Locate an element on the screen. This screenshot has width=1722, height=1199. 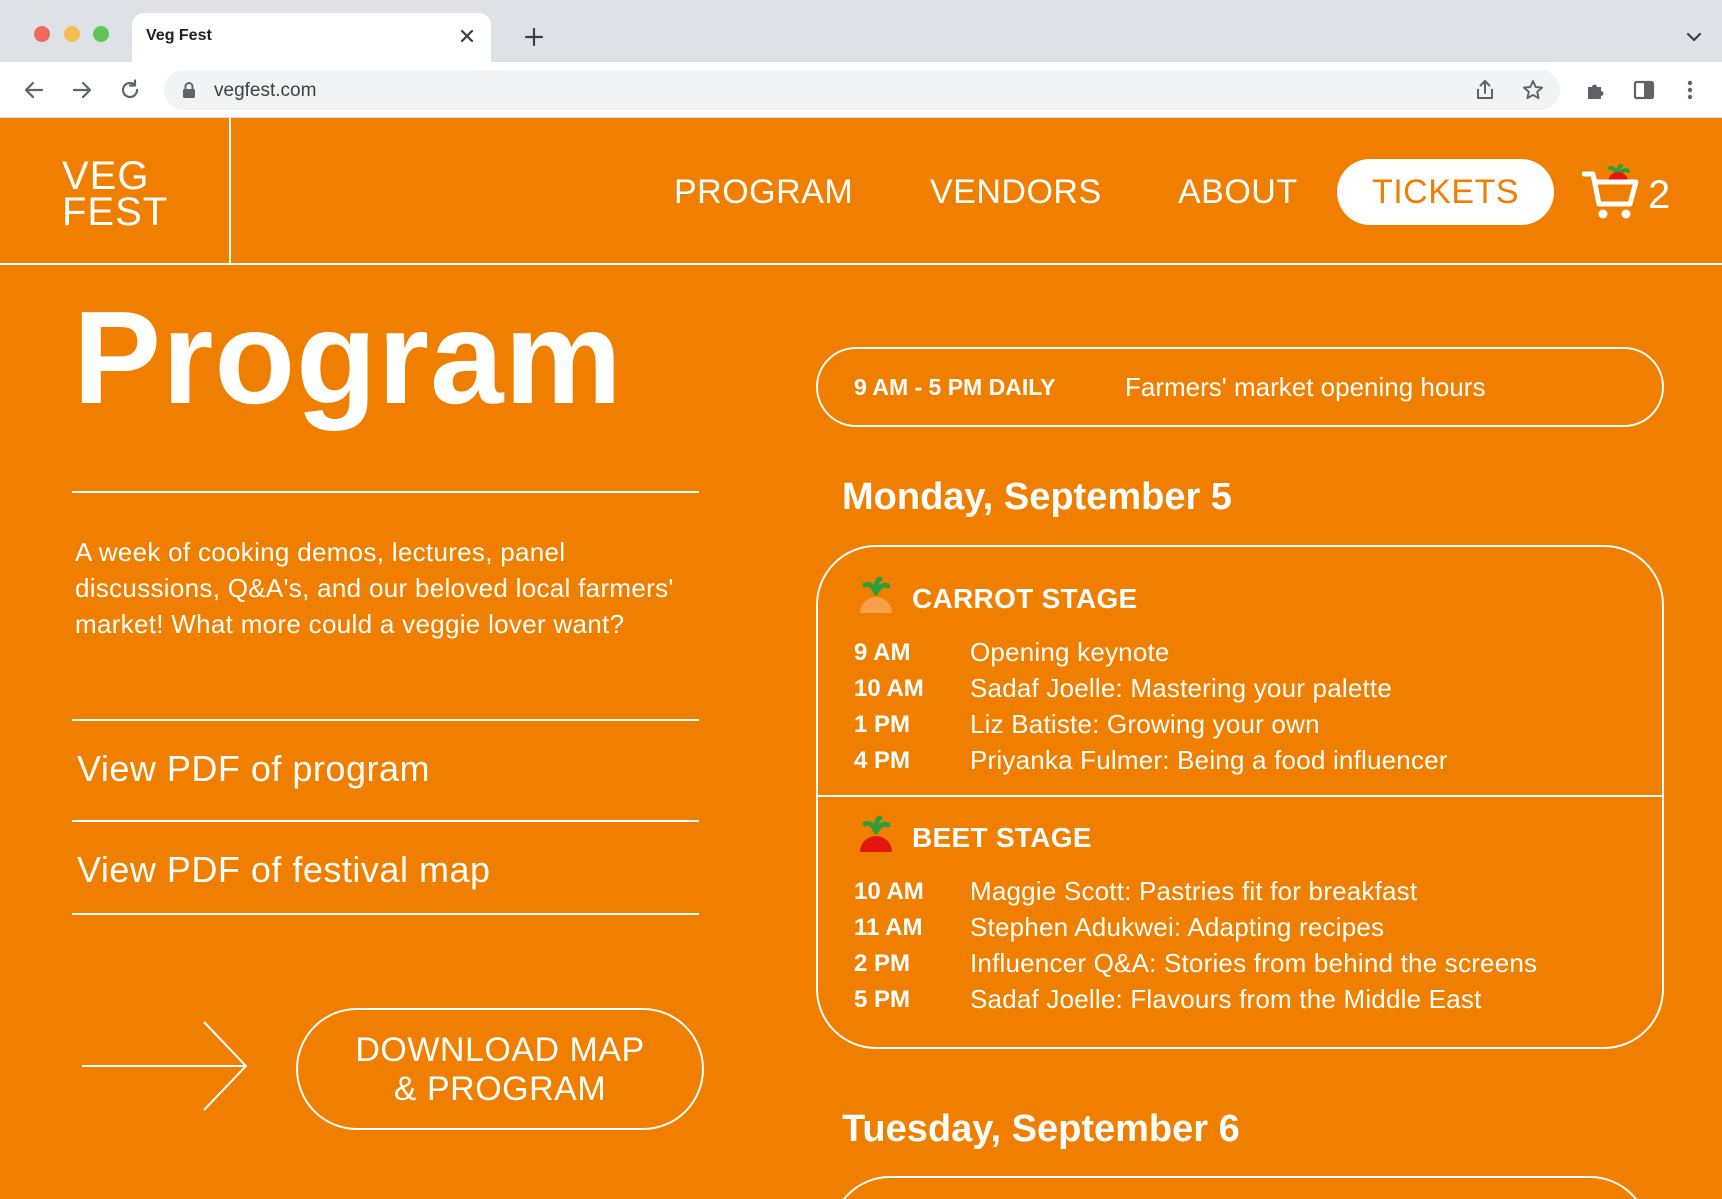
carrot-icon is located at coordinates (876, 595).